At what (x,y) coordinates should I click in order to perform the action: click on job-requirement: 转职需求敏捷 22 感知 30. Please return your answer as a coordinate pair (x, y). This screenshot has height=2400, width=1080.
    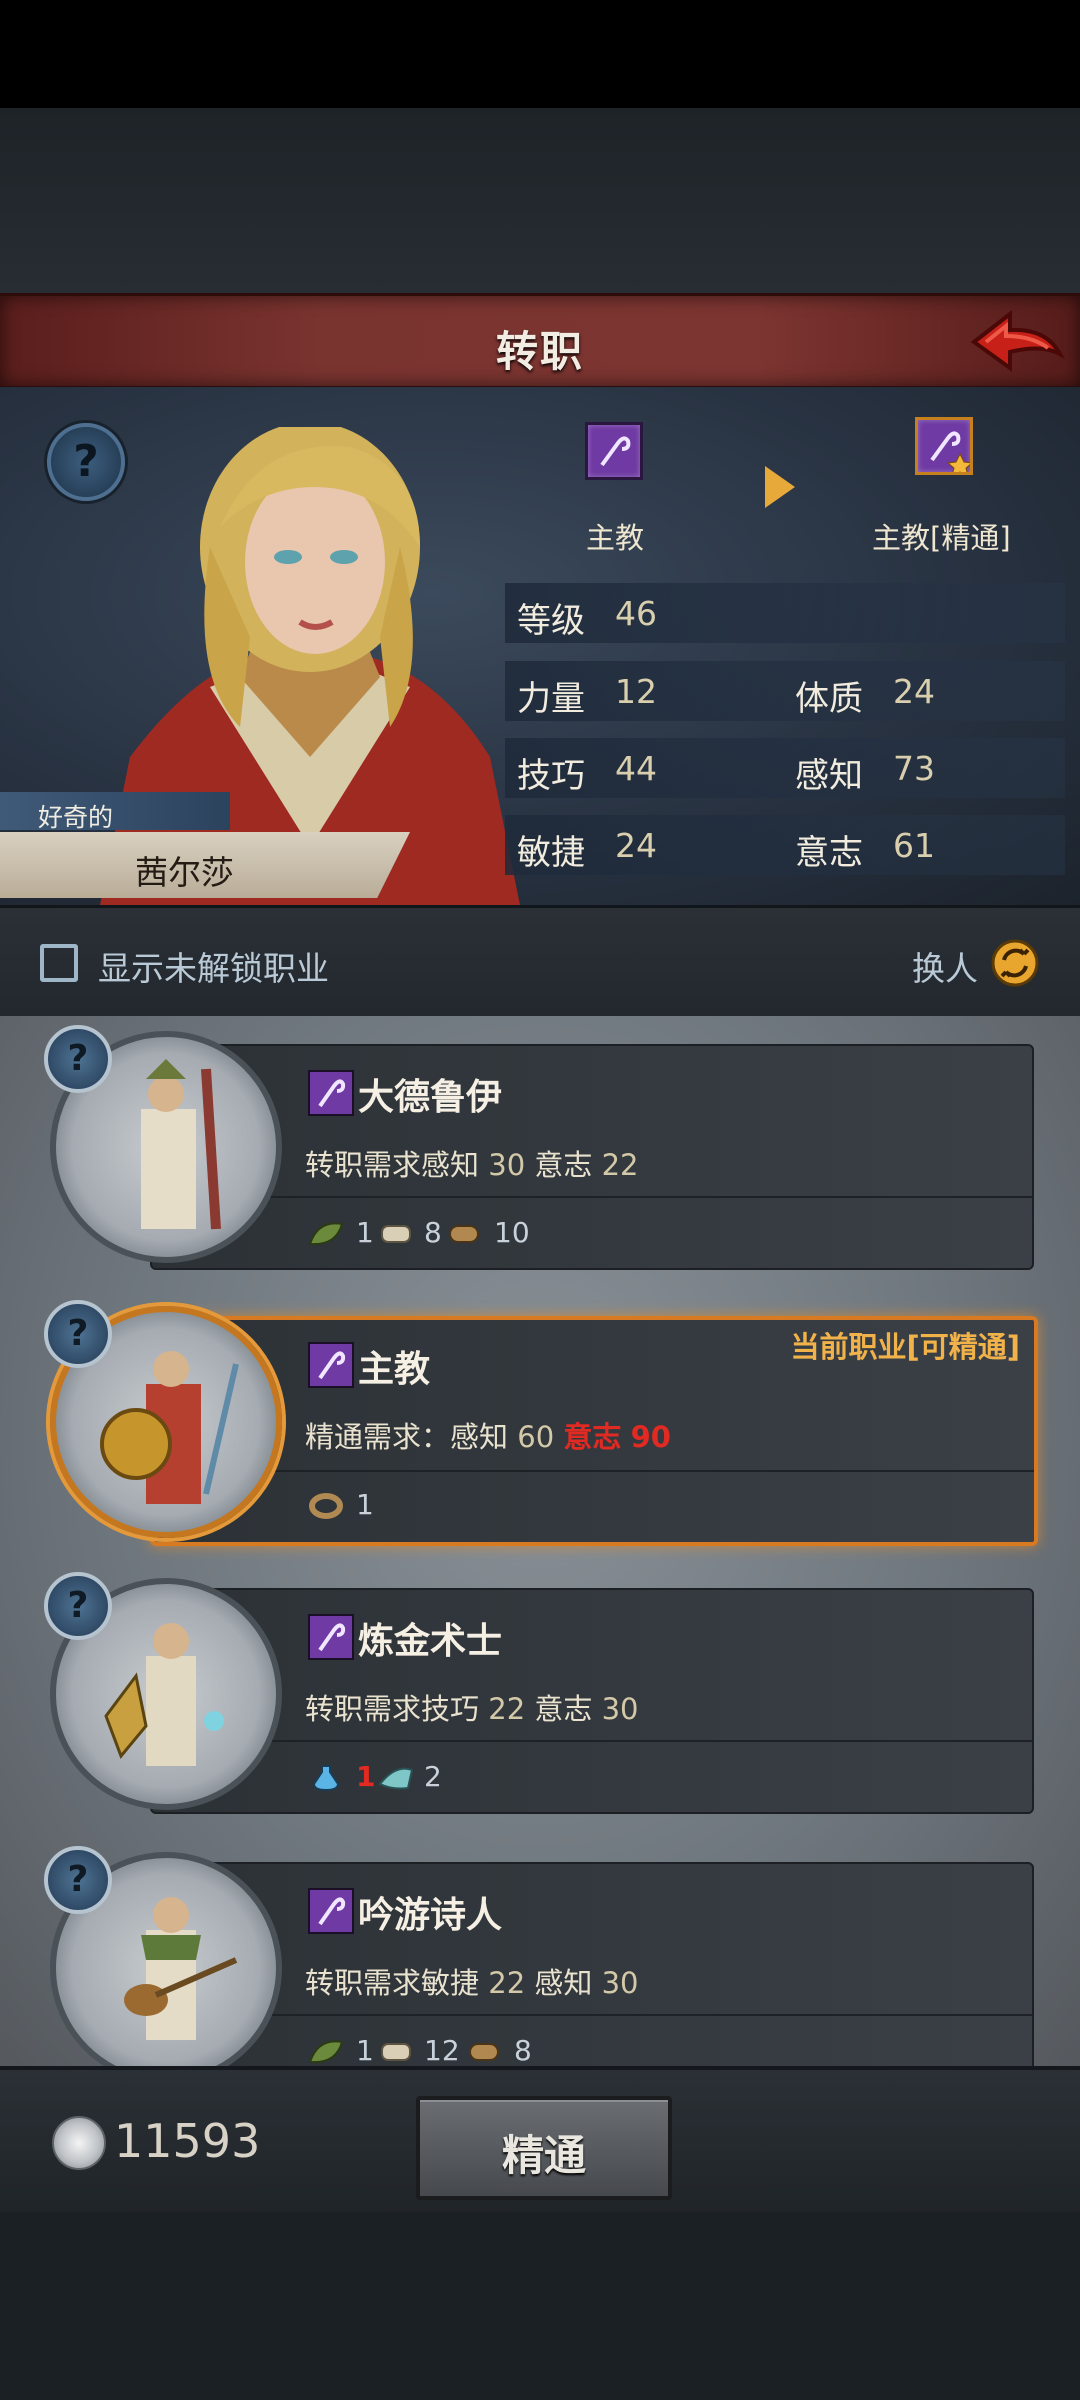
    Looking at the image, I should click on (472, 1983).